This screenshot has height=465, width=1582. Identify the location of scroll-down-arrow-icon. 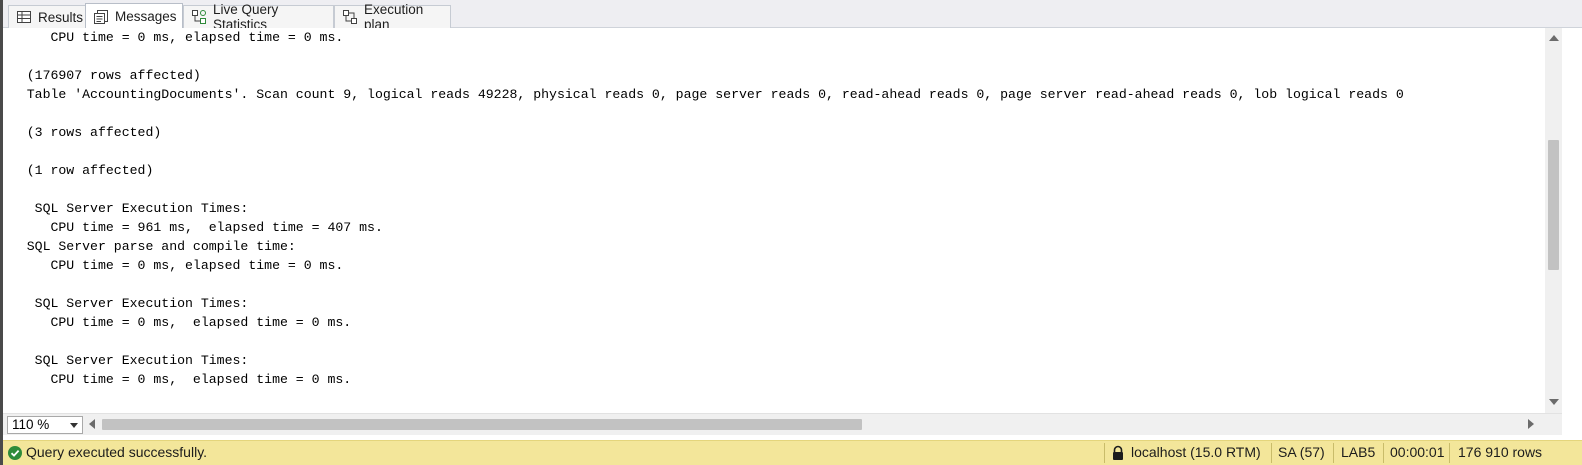
(1554, 402).